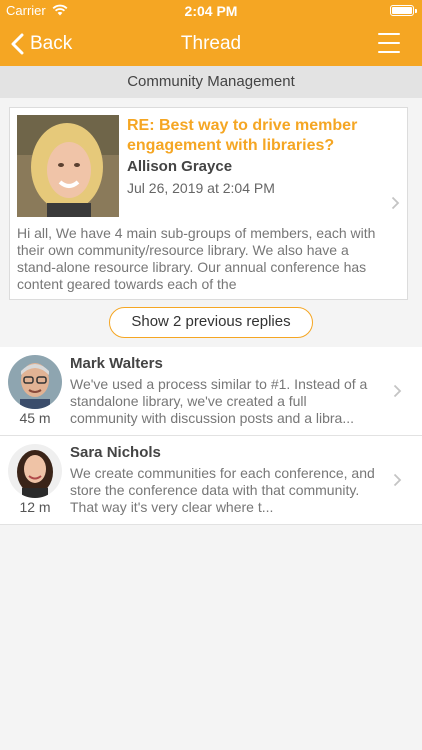 The height and width of the screenshot is (750, 422). I want to click on reply-author: Mark Walters, so click(116, 363).